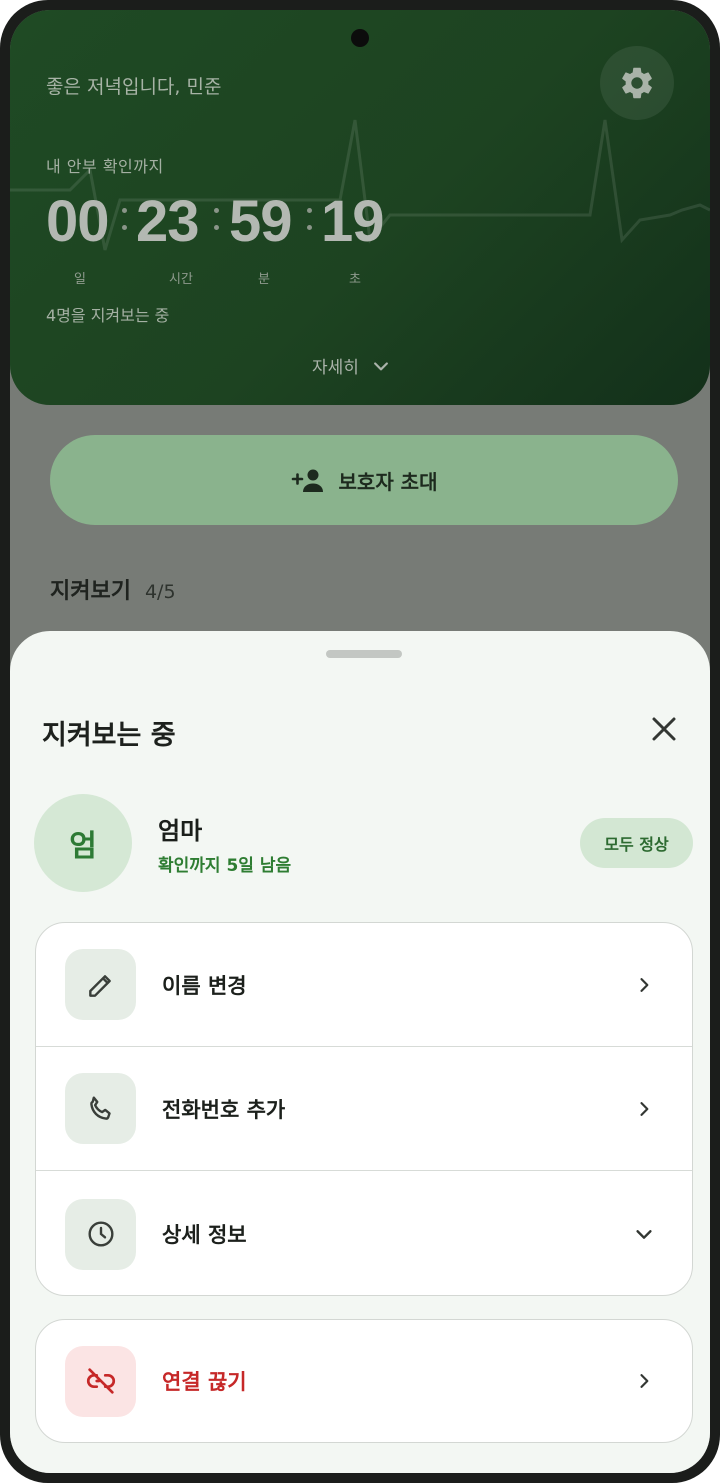 Image resolution: width=720 pixels, height=1483 pixels. What do you see at coordinates (134, 87) in the screenshot?
I see `greeting-text: 좋은 저녁입니다, 민준` at bounding box center [134, 87].